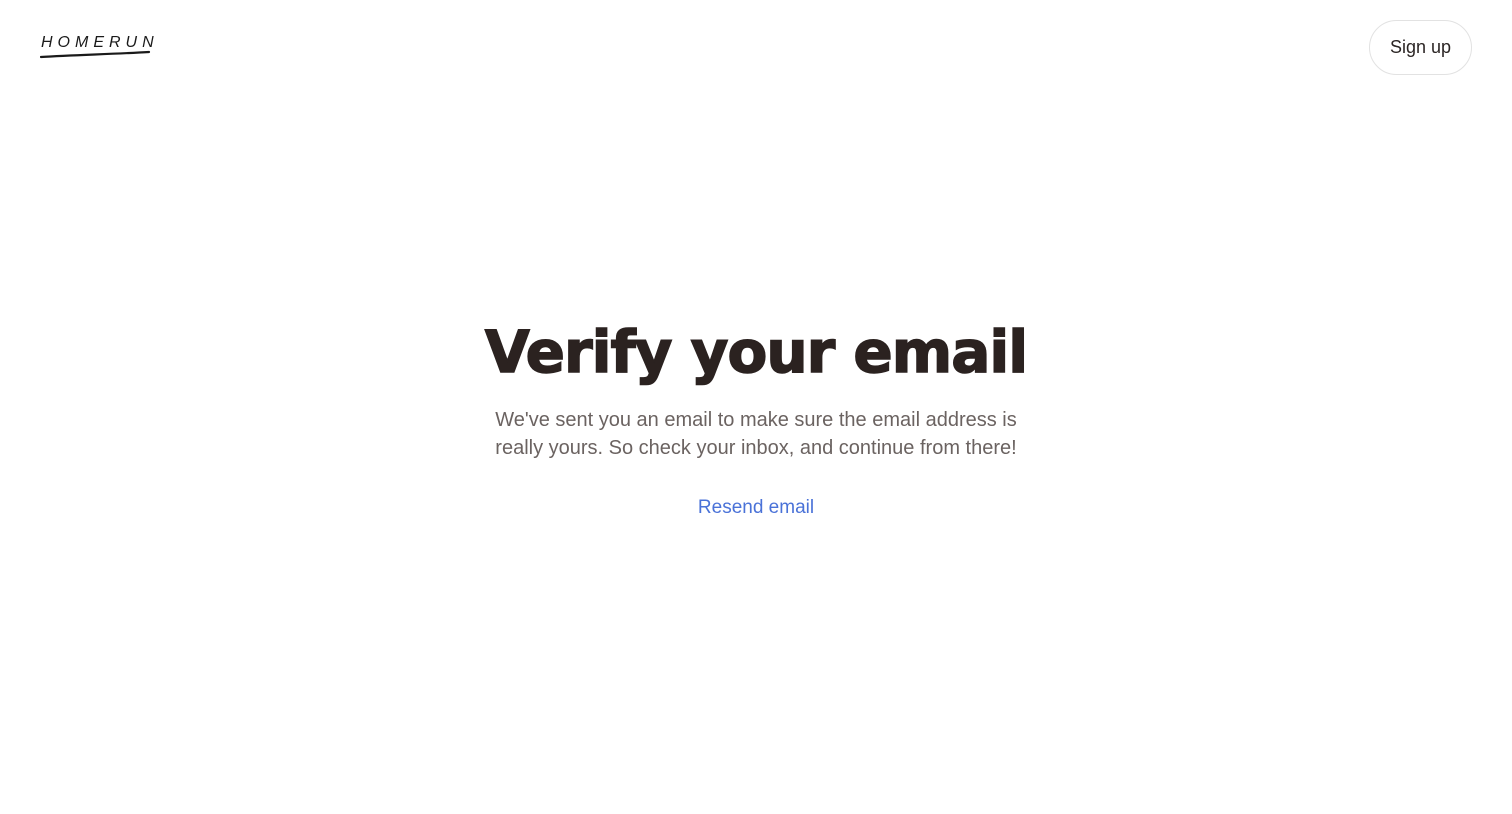 The image size is (1512, 814). Describe the element at coordinates (756, 508) in the screenshot. I see `resend-email-link: Resend email` at that location.